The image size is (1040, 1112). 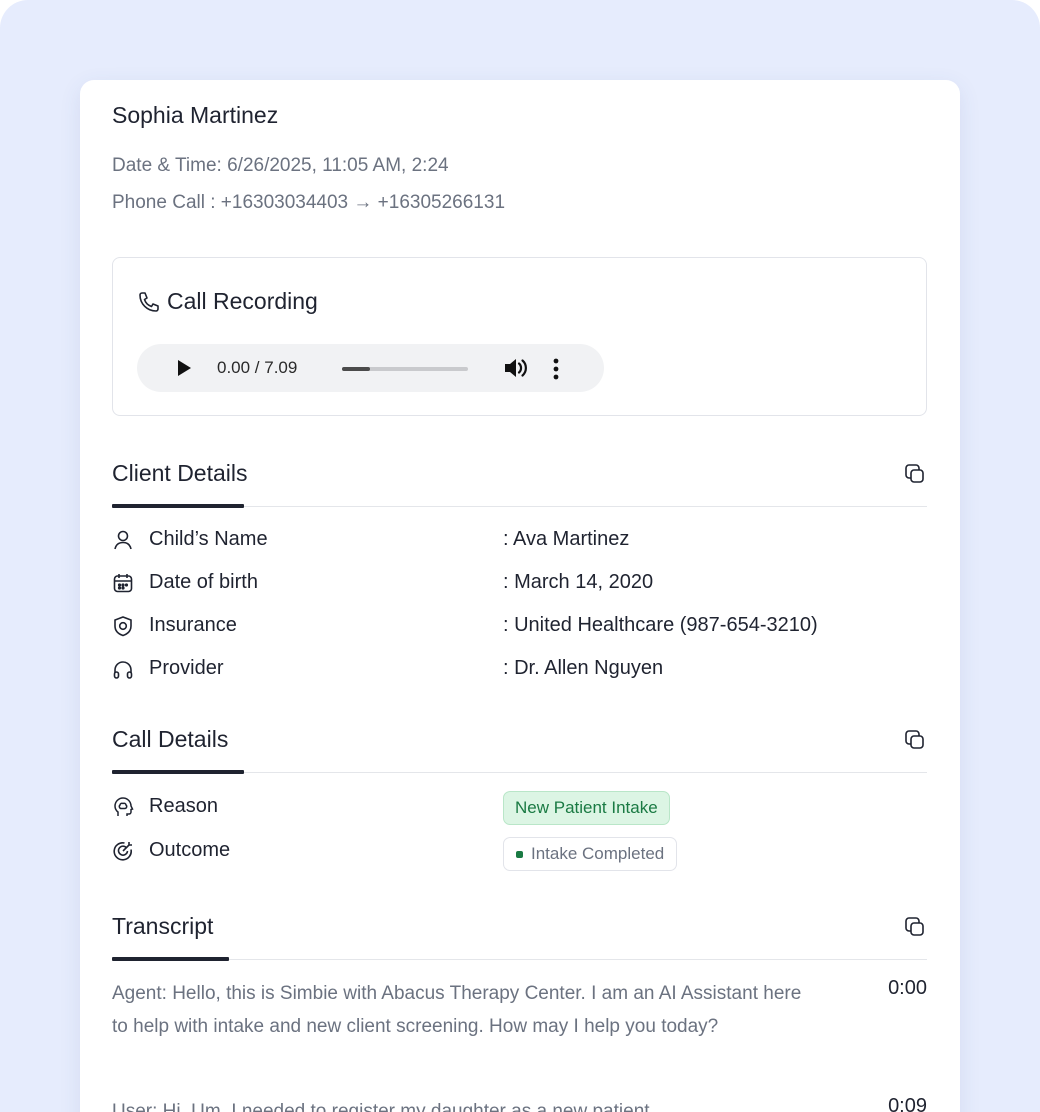 I want to click on status-dot, so click(x=519, y=854).